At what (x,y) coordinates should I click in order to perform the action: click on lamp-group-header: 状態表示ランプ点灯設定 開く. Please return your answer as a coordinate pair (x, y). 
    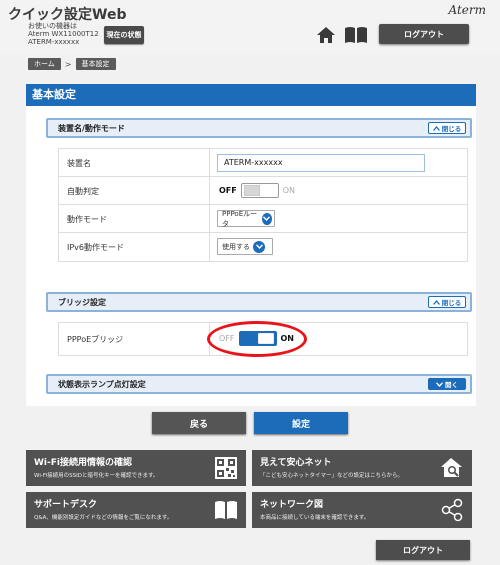
    Looking at the image, I should click on (259, 384).